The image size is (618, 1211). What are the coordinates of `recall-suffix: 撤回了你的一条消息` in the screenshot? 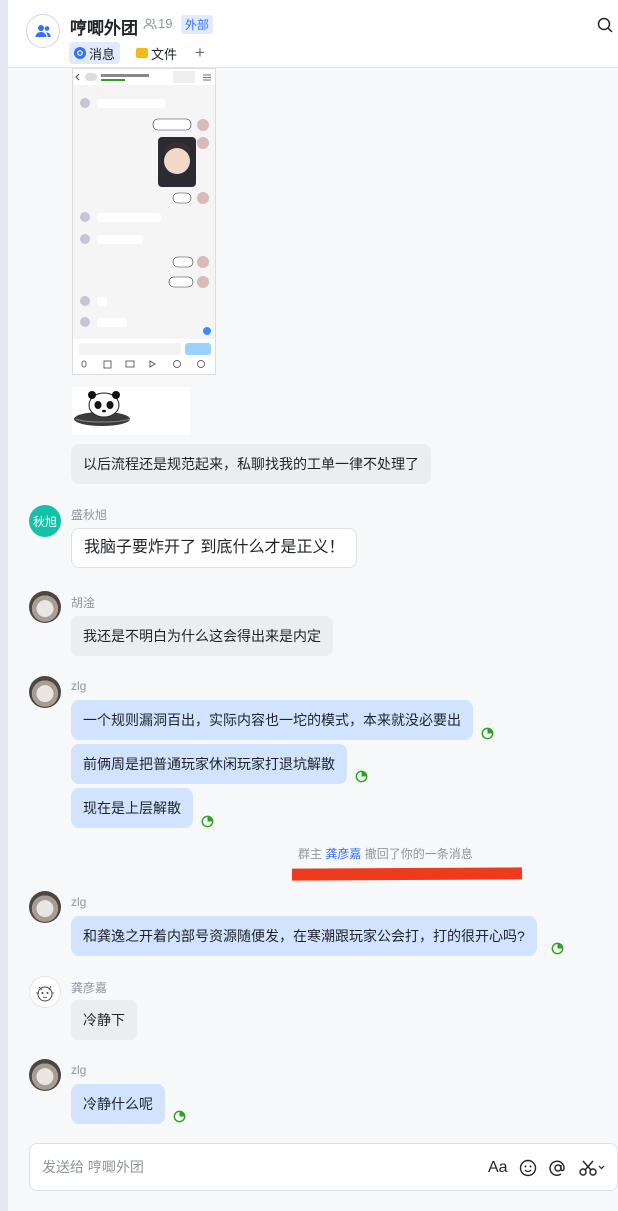 It's located at (418, 854).